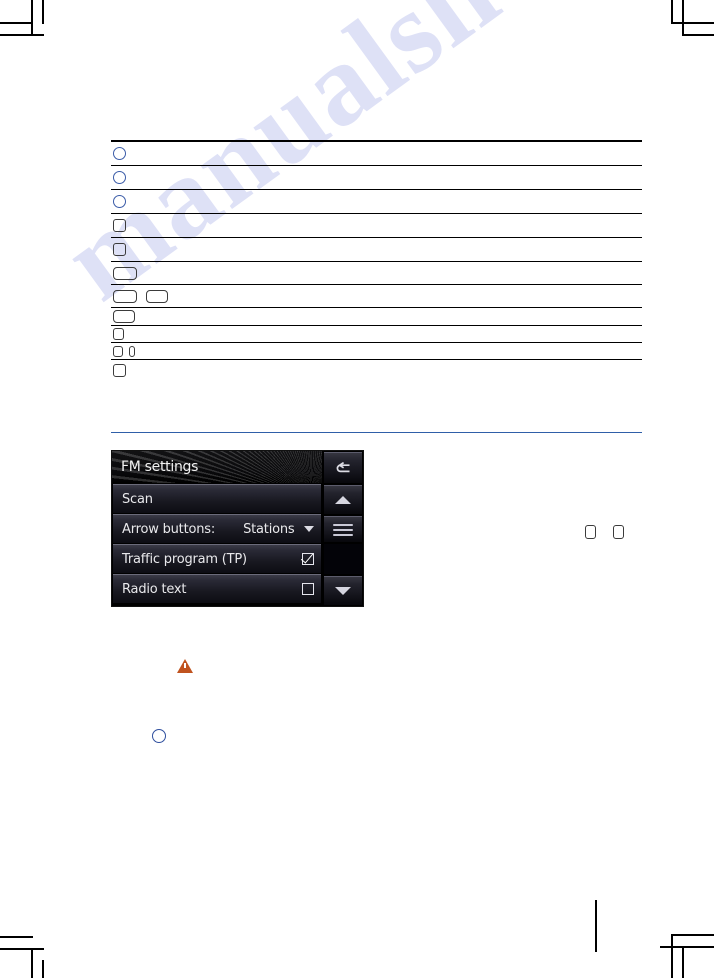  What do you see at coordinates (217, 498) in the screenshot?
I see `menu-item-scan: Scan` at bounding box center [217, 498].